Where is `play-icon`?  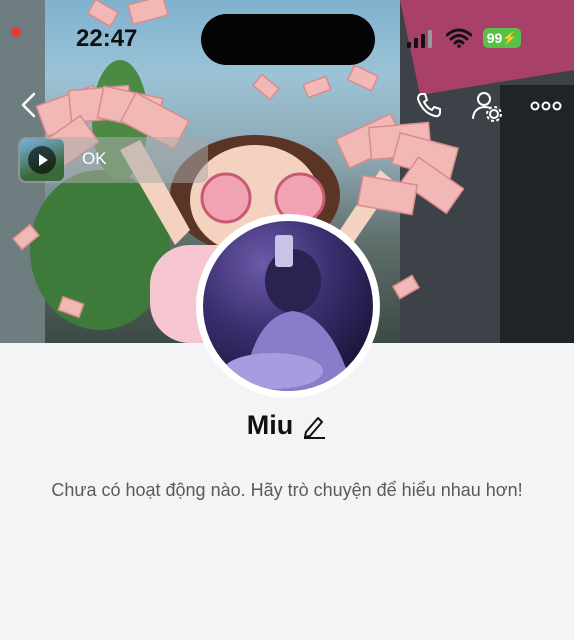
play-icon is located at coordinates (42, 160).